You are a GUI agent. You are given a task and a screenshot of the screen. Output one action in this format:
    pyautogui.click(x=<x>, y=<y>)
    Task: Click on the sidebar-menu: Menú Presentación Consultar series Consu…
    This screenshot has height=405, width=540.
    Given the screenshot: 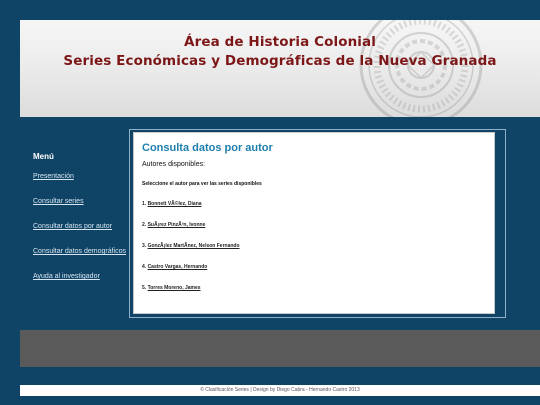 What is the action you would take?
    pyautogui.click(x=80, y=224)
    